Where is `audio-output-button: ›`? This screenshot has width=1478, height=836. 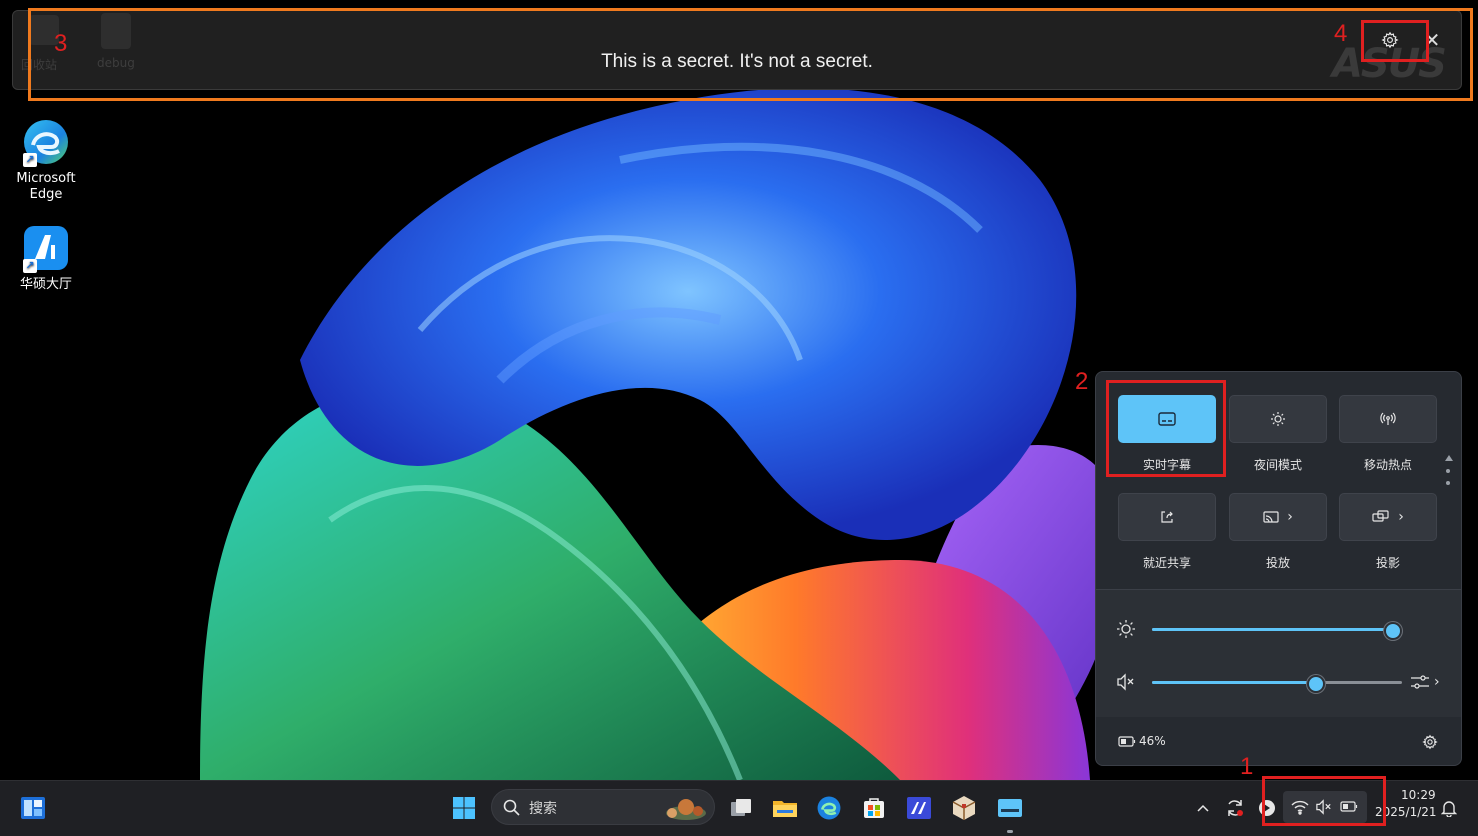
audio-output-button: › is located at coordinates (1427, 682).